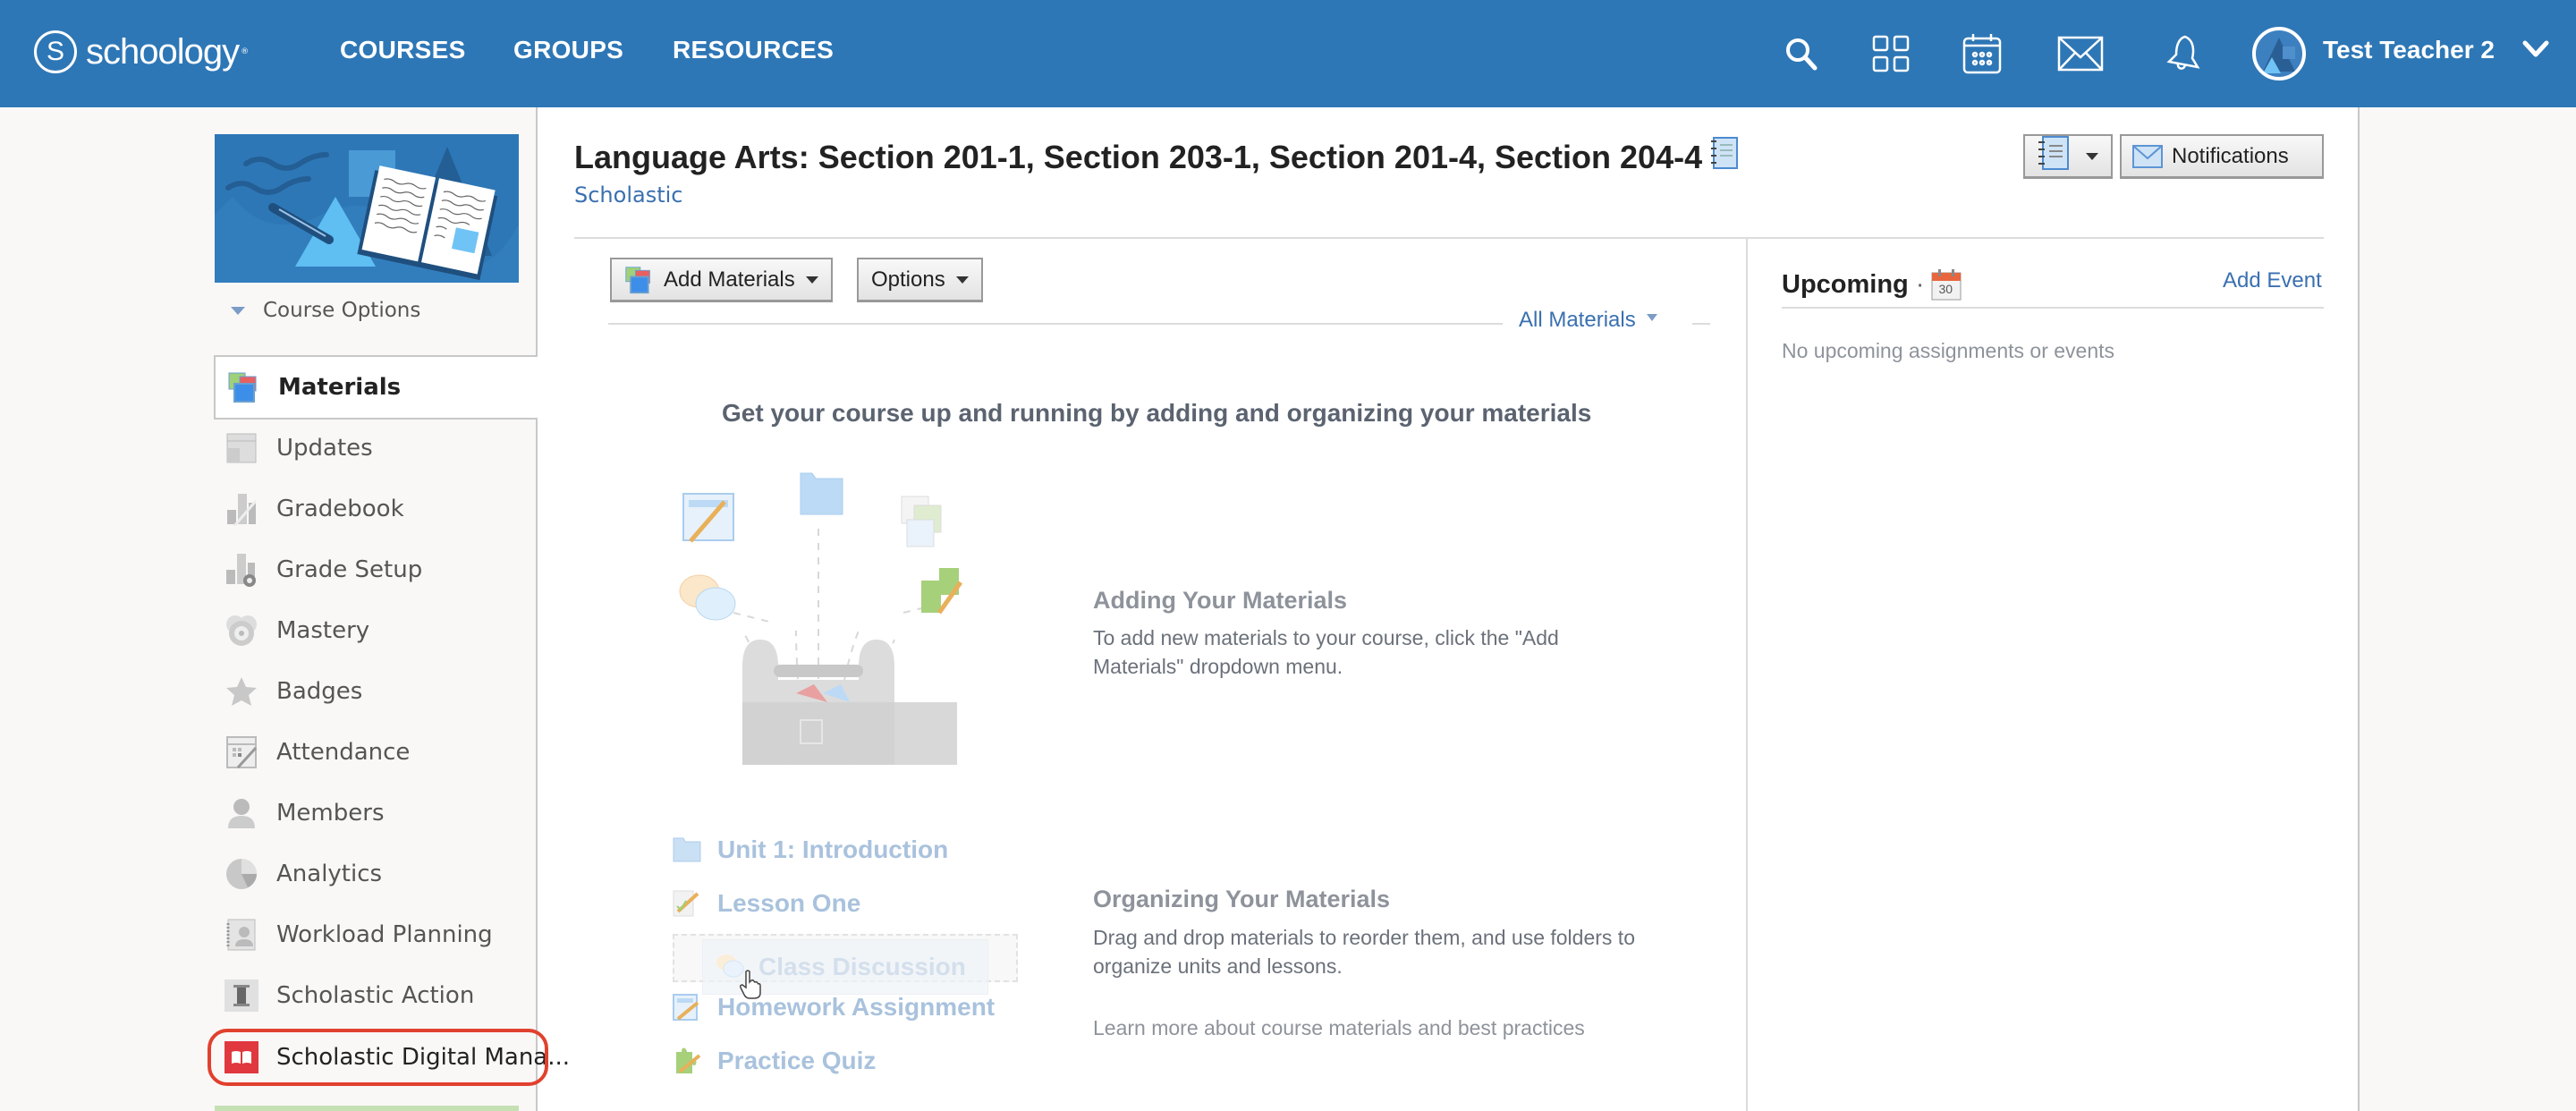  I want to click on sidebar-item-label: Members, so click(330, 813).